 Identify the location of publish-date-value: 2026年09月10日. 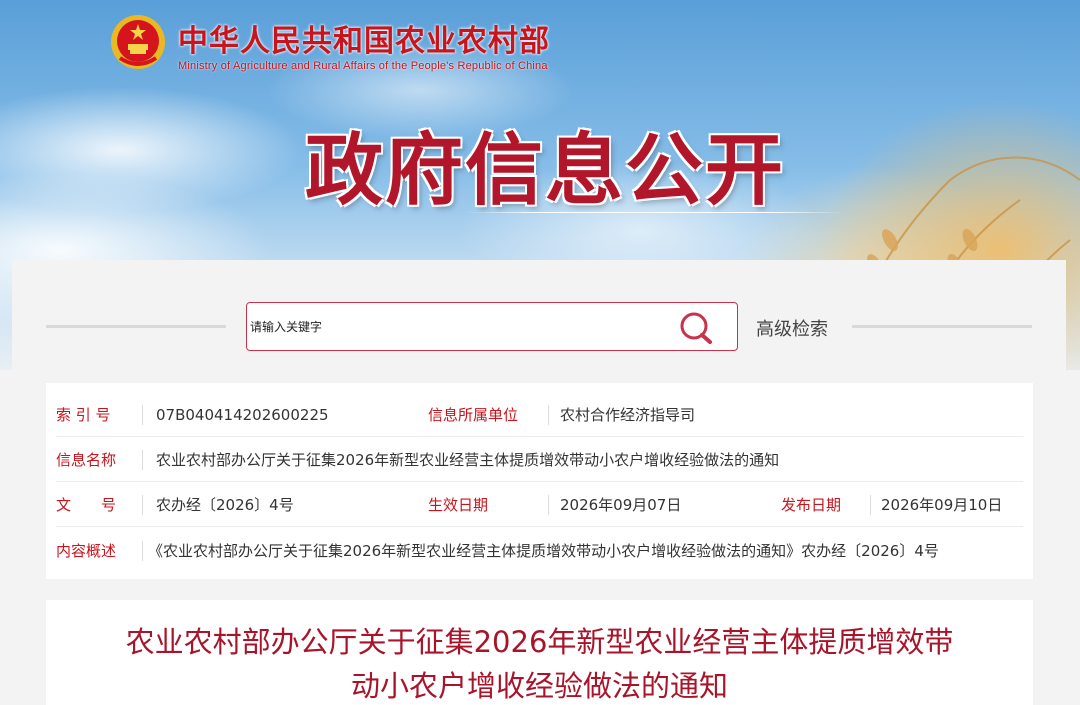
(942, 505).